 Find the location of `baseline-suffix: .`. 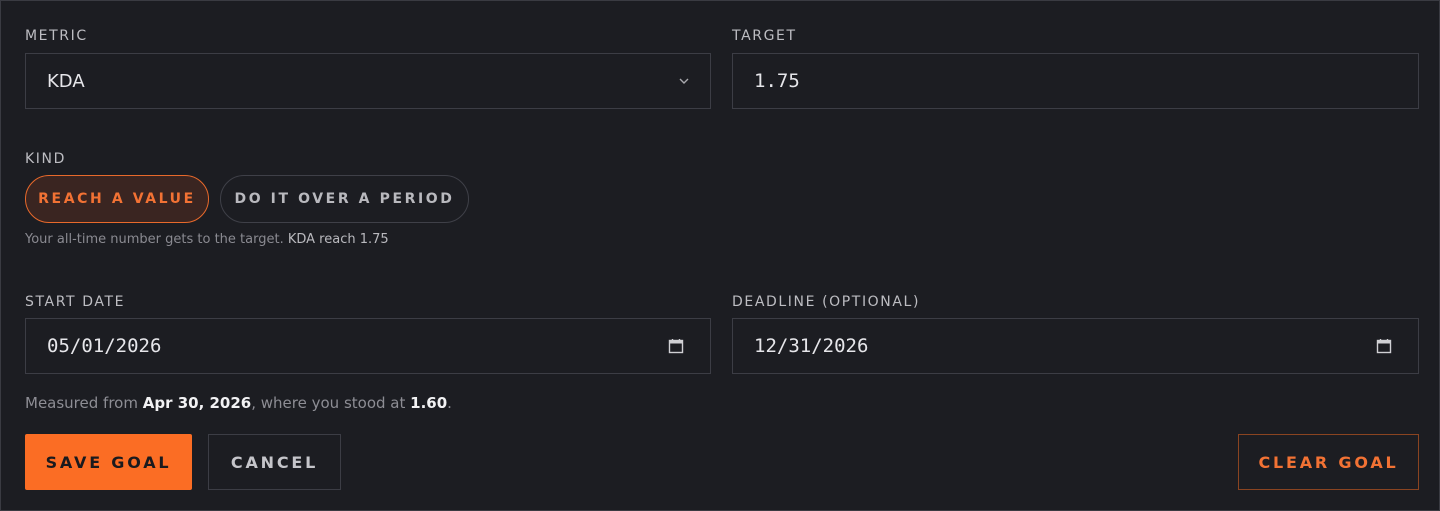

baseline-suffix: . is located at coordinates (449, 403).